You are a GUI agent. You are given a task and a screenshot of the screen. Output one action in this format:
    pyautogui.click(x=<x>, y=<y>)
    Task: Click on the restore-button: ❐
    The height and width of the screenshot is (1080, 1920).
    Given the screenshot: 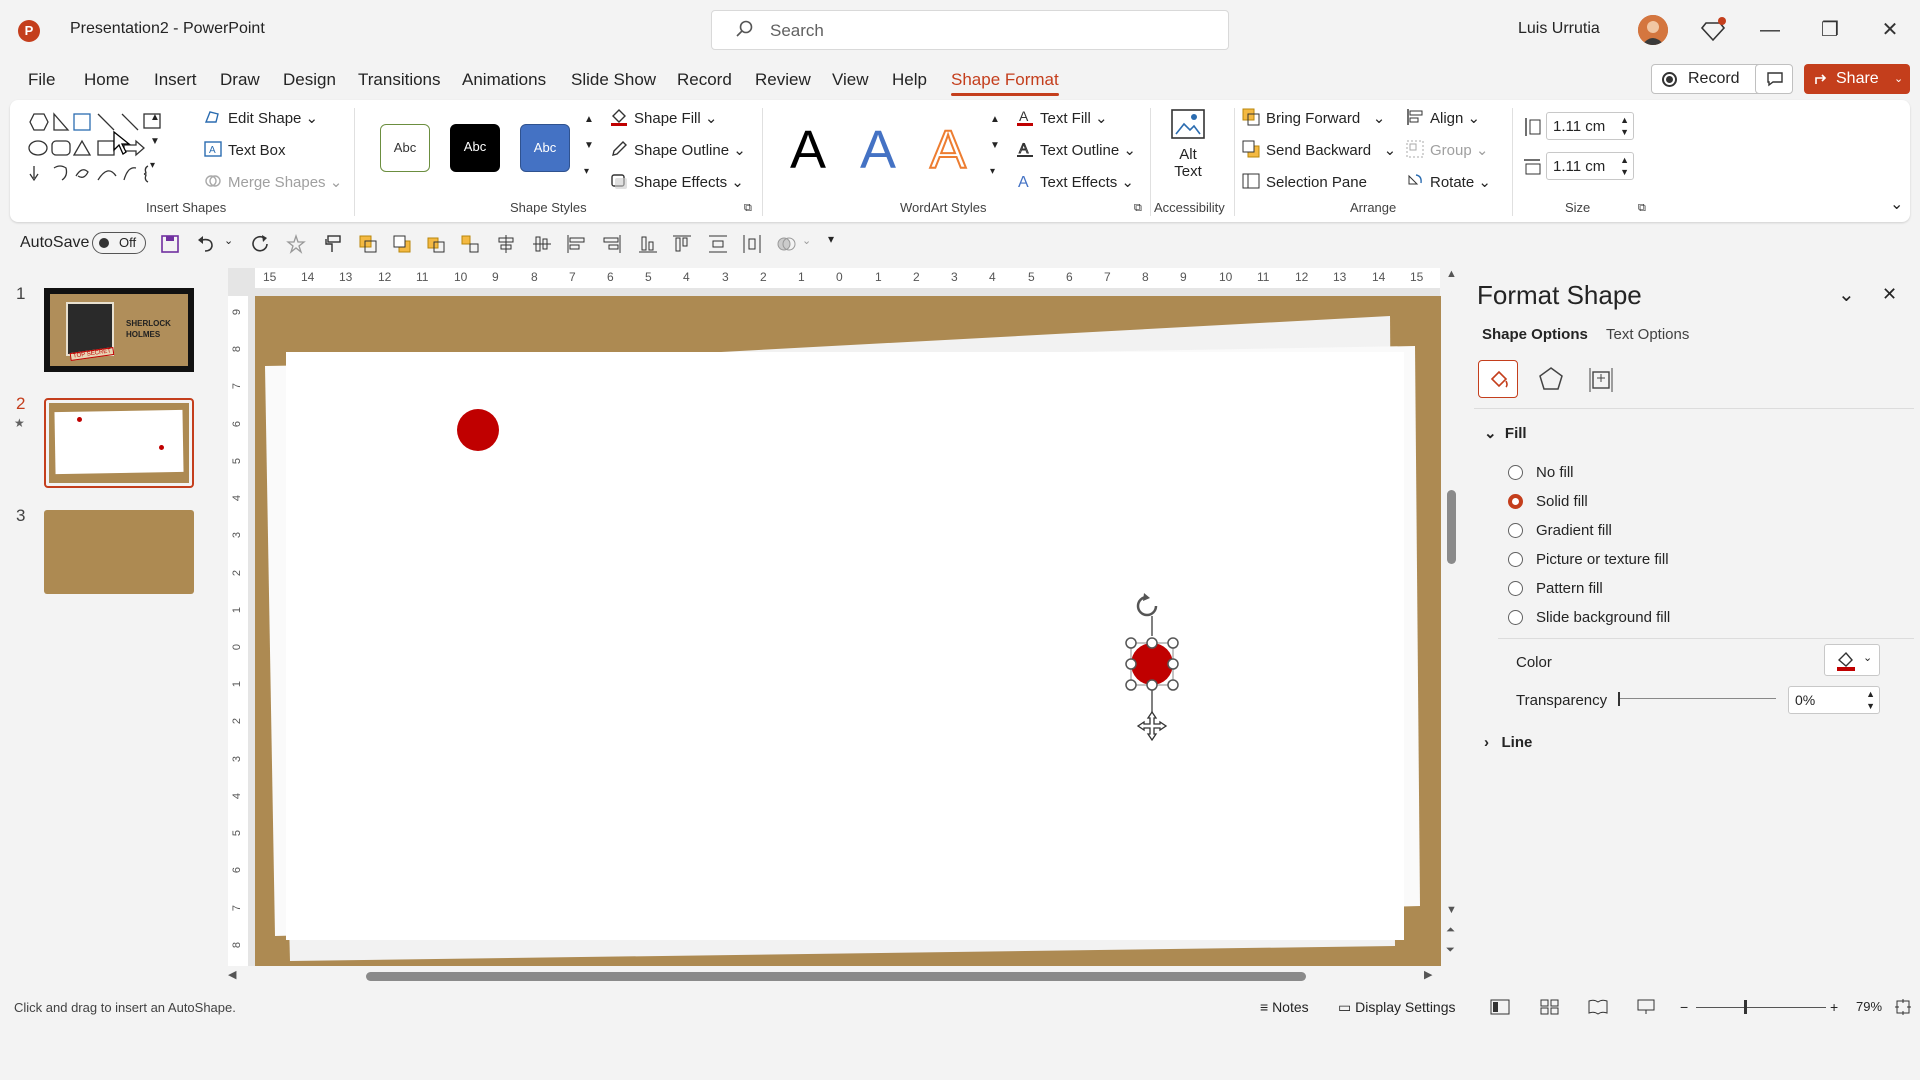 What is the action you would take?
    pyautogui.click(x=1830, y=30)
    